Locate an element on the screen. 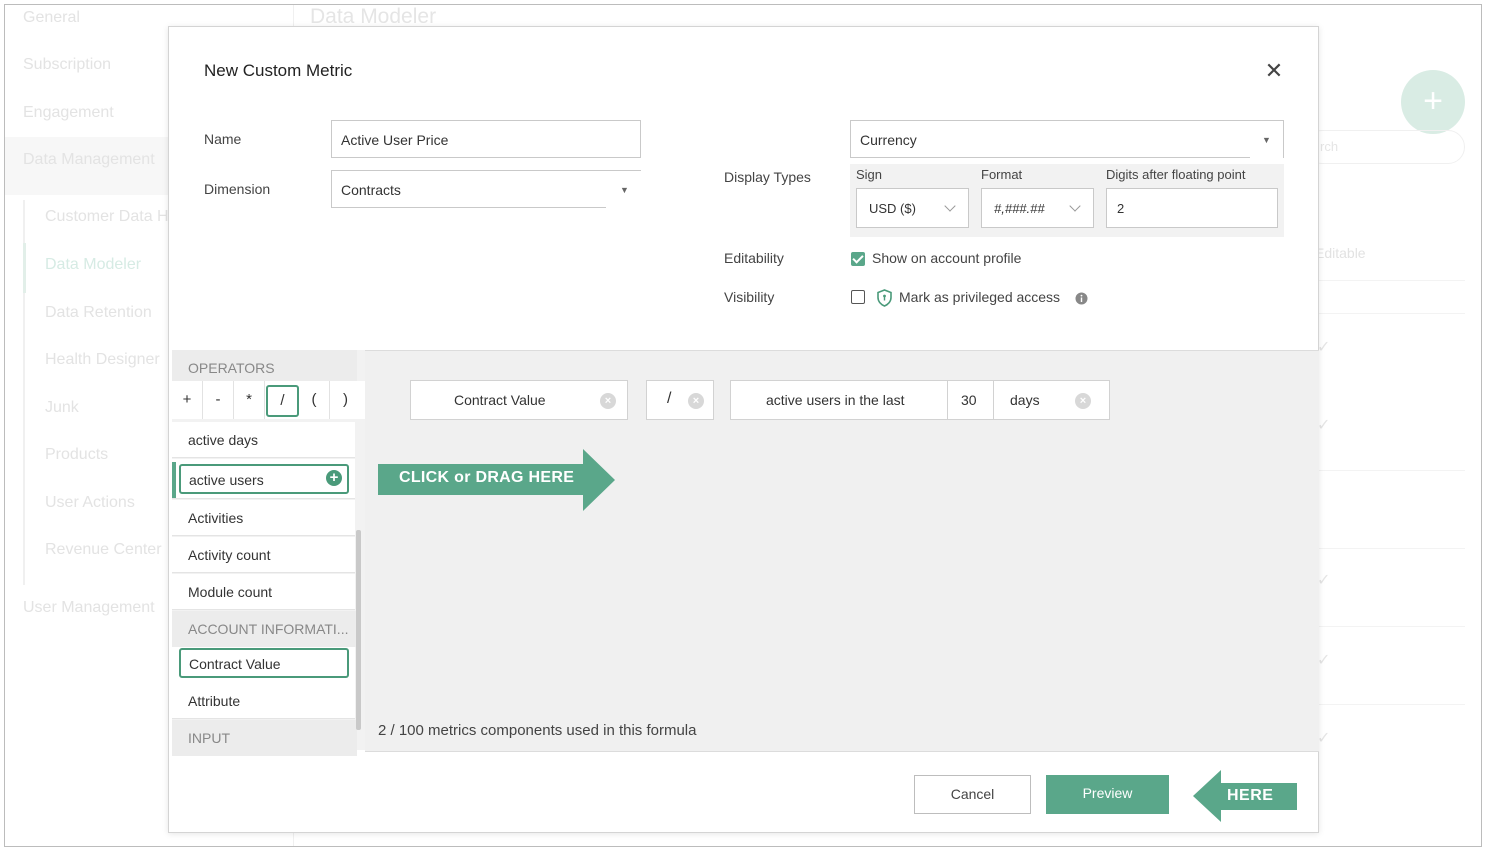  cancel-button: Cancel is located at coordinates (972, 794).